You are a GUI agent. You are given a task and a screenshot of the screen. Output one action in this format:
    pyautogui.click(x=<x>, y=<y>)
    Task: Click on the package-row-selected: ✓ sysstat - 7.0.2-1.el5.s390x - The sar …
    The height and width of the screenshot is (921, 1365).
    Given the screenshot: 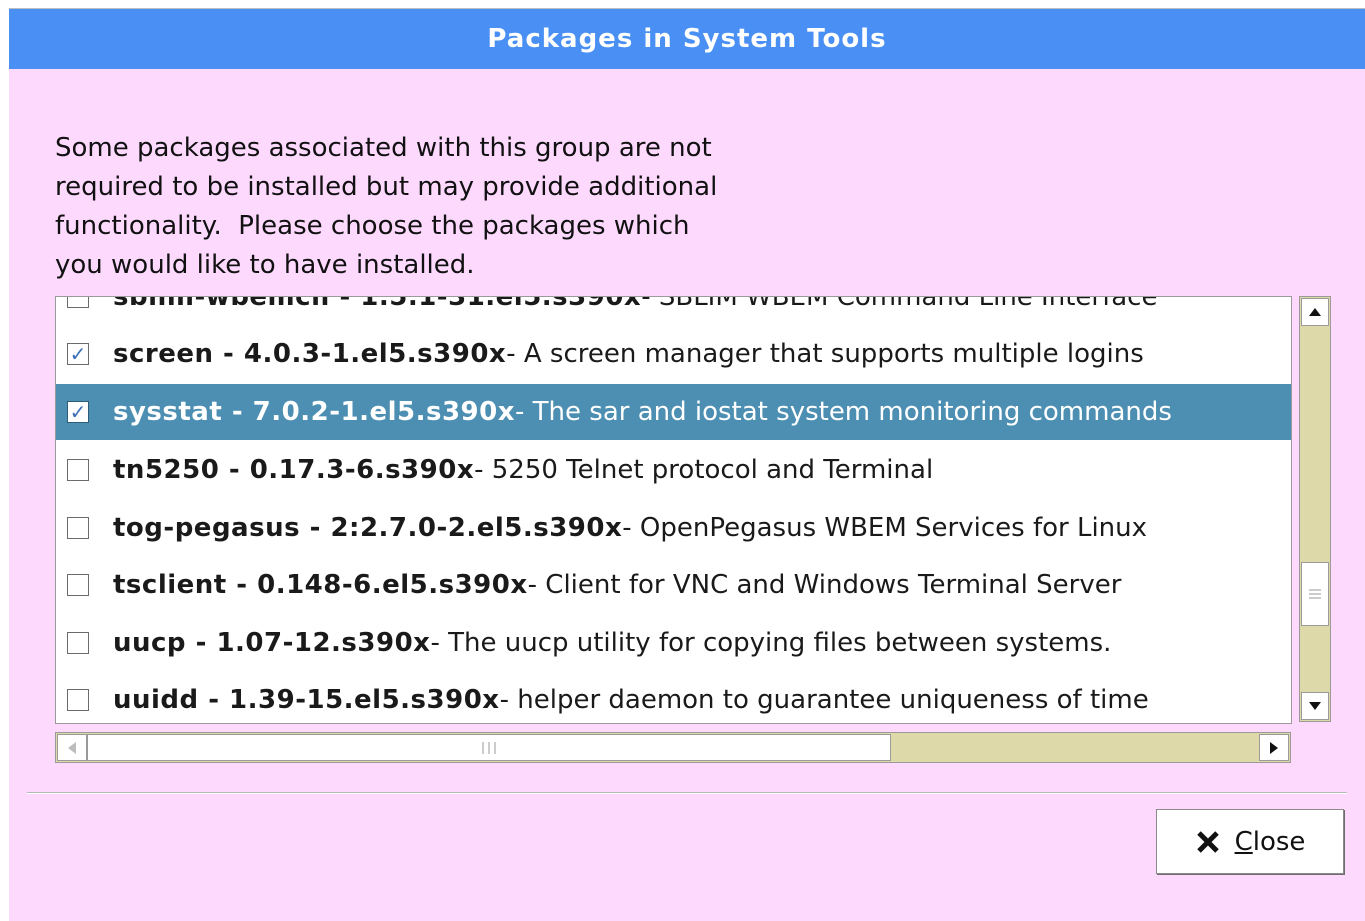 What is the action you would take?
    pyautogui.click(x=673, y=412)
    